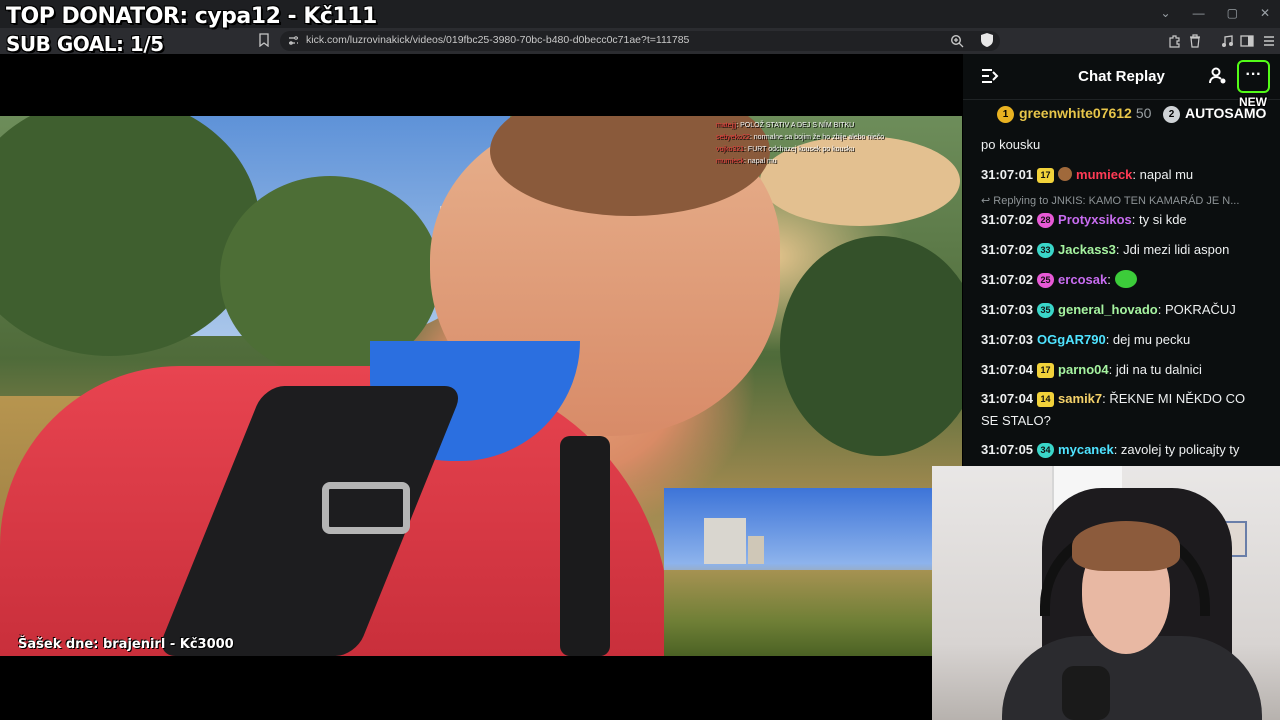 The width and height of the screenshot is (1280, 720). What do you see at coordinates (1011, 144) in the screenshot?
I see `chat-message-partial: po kousku` at bounding box center [1011, 144].